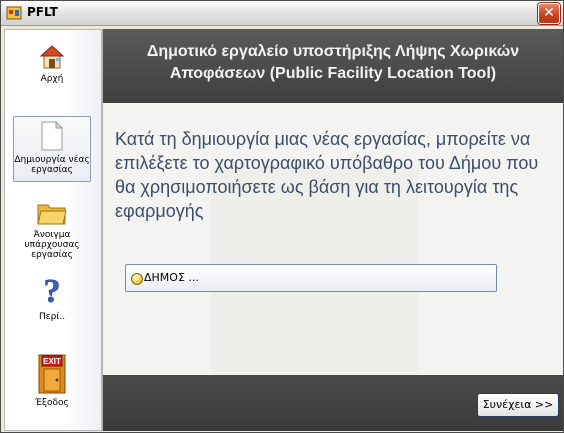  I want to click on close-button: ✕, so click(549, 13).